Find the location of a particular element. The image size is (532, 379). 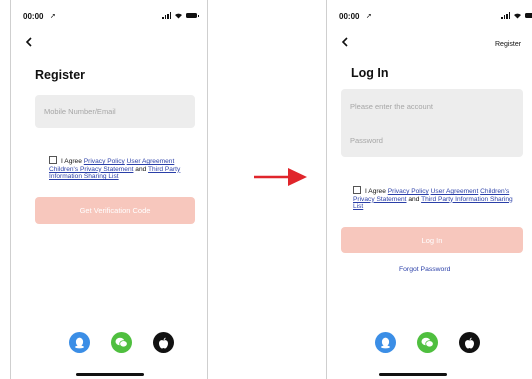

account-input: Mobile Number/Email is located at coordinates (115, 111).